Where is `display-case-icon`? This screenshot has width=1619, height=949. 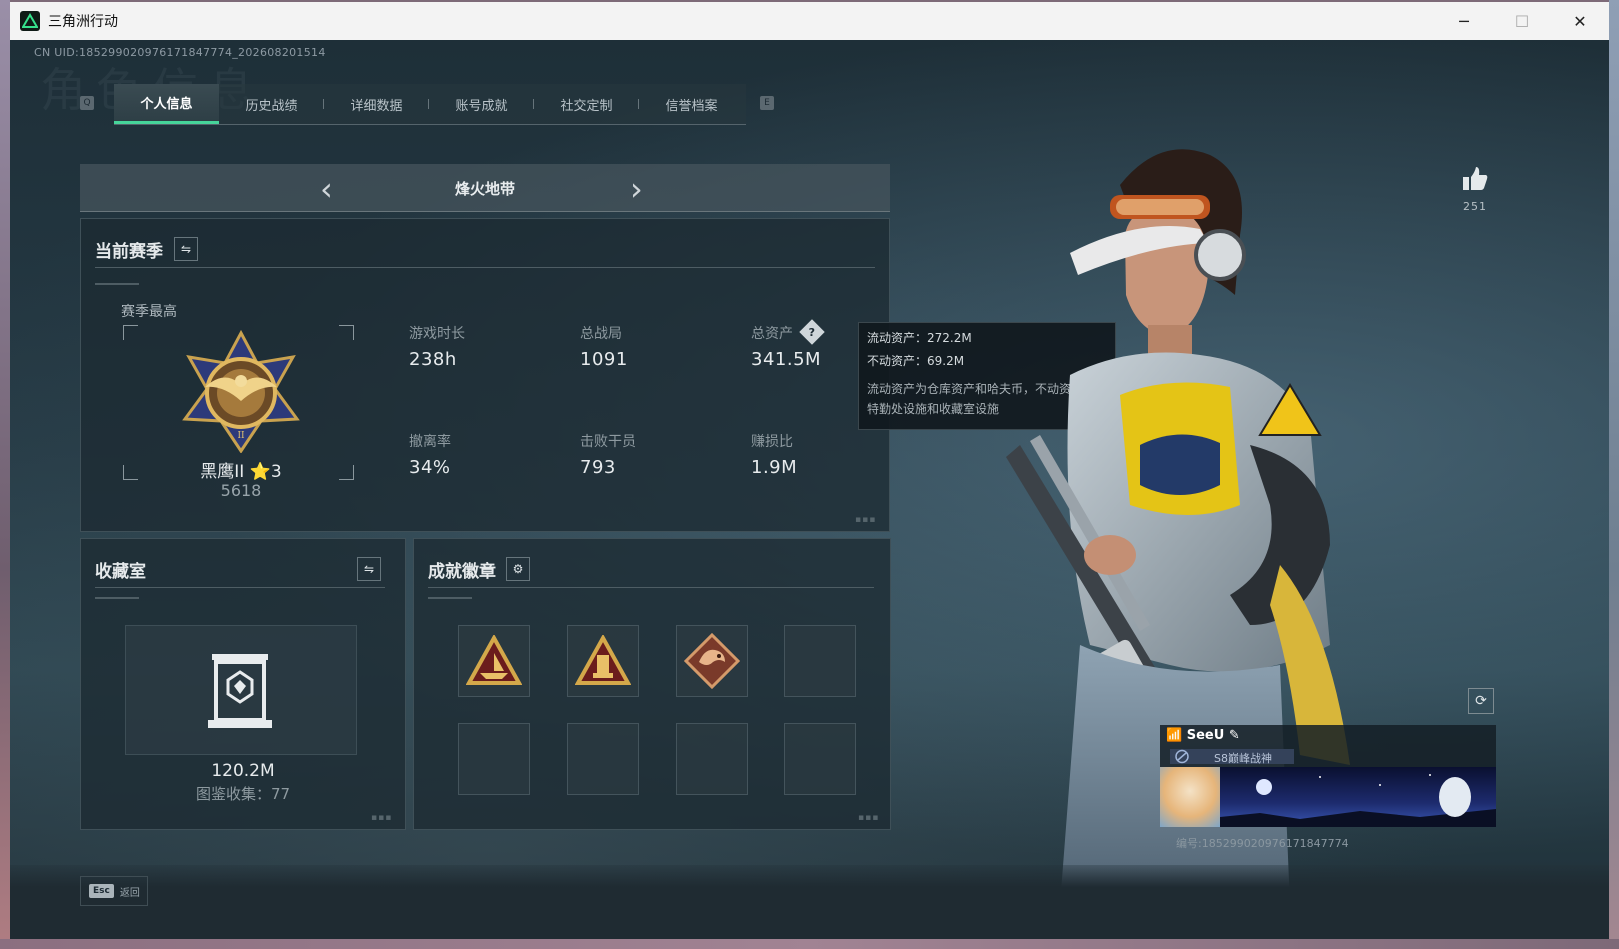 display-case-icon is located at coordinates (240, 691).